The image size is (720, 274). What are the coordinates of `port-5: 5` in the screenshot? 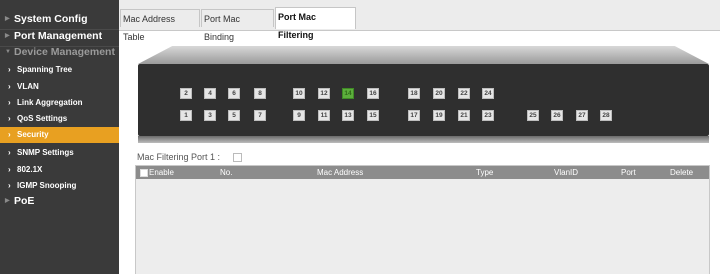 It's located at (234, 115).